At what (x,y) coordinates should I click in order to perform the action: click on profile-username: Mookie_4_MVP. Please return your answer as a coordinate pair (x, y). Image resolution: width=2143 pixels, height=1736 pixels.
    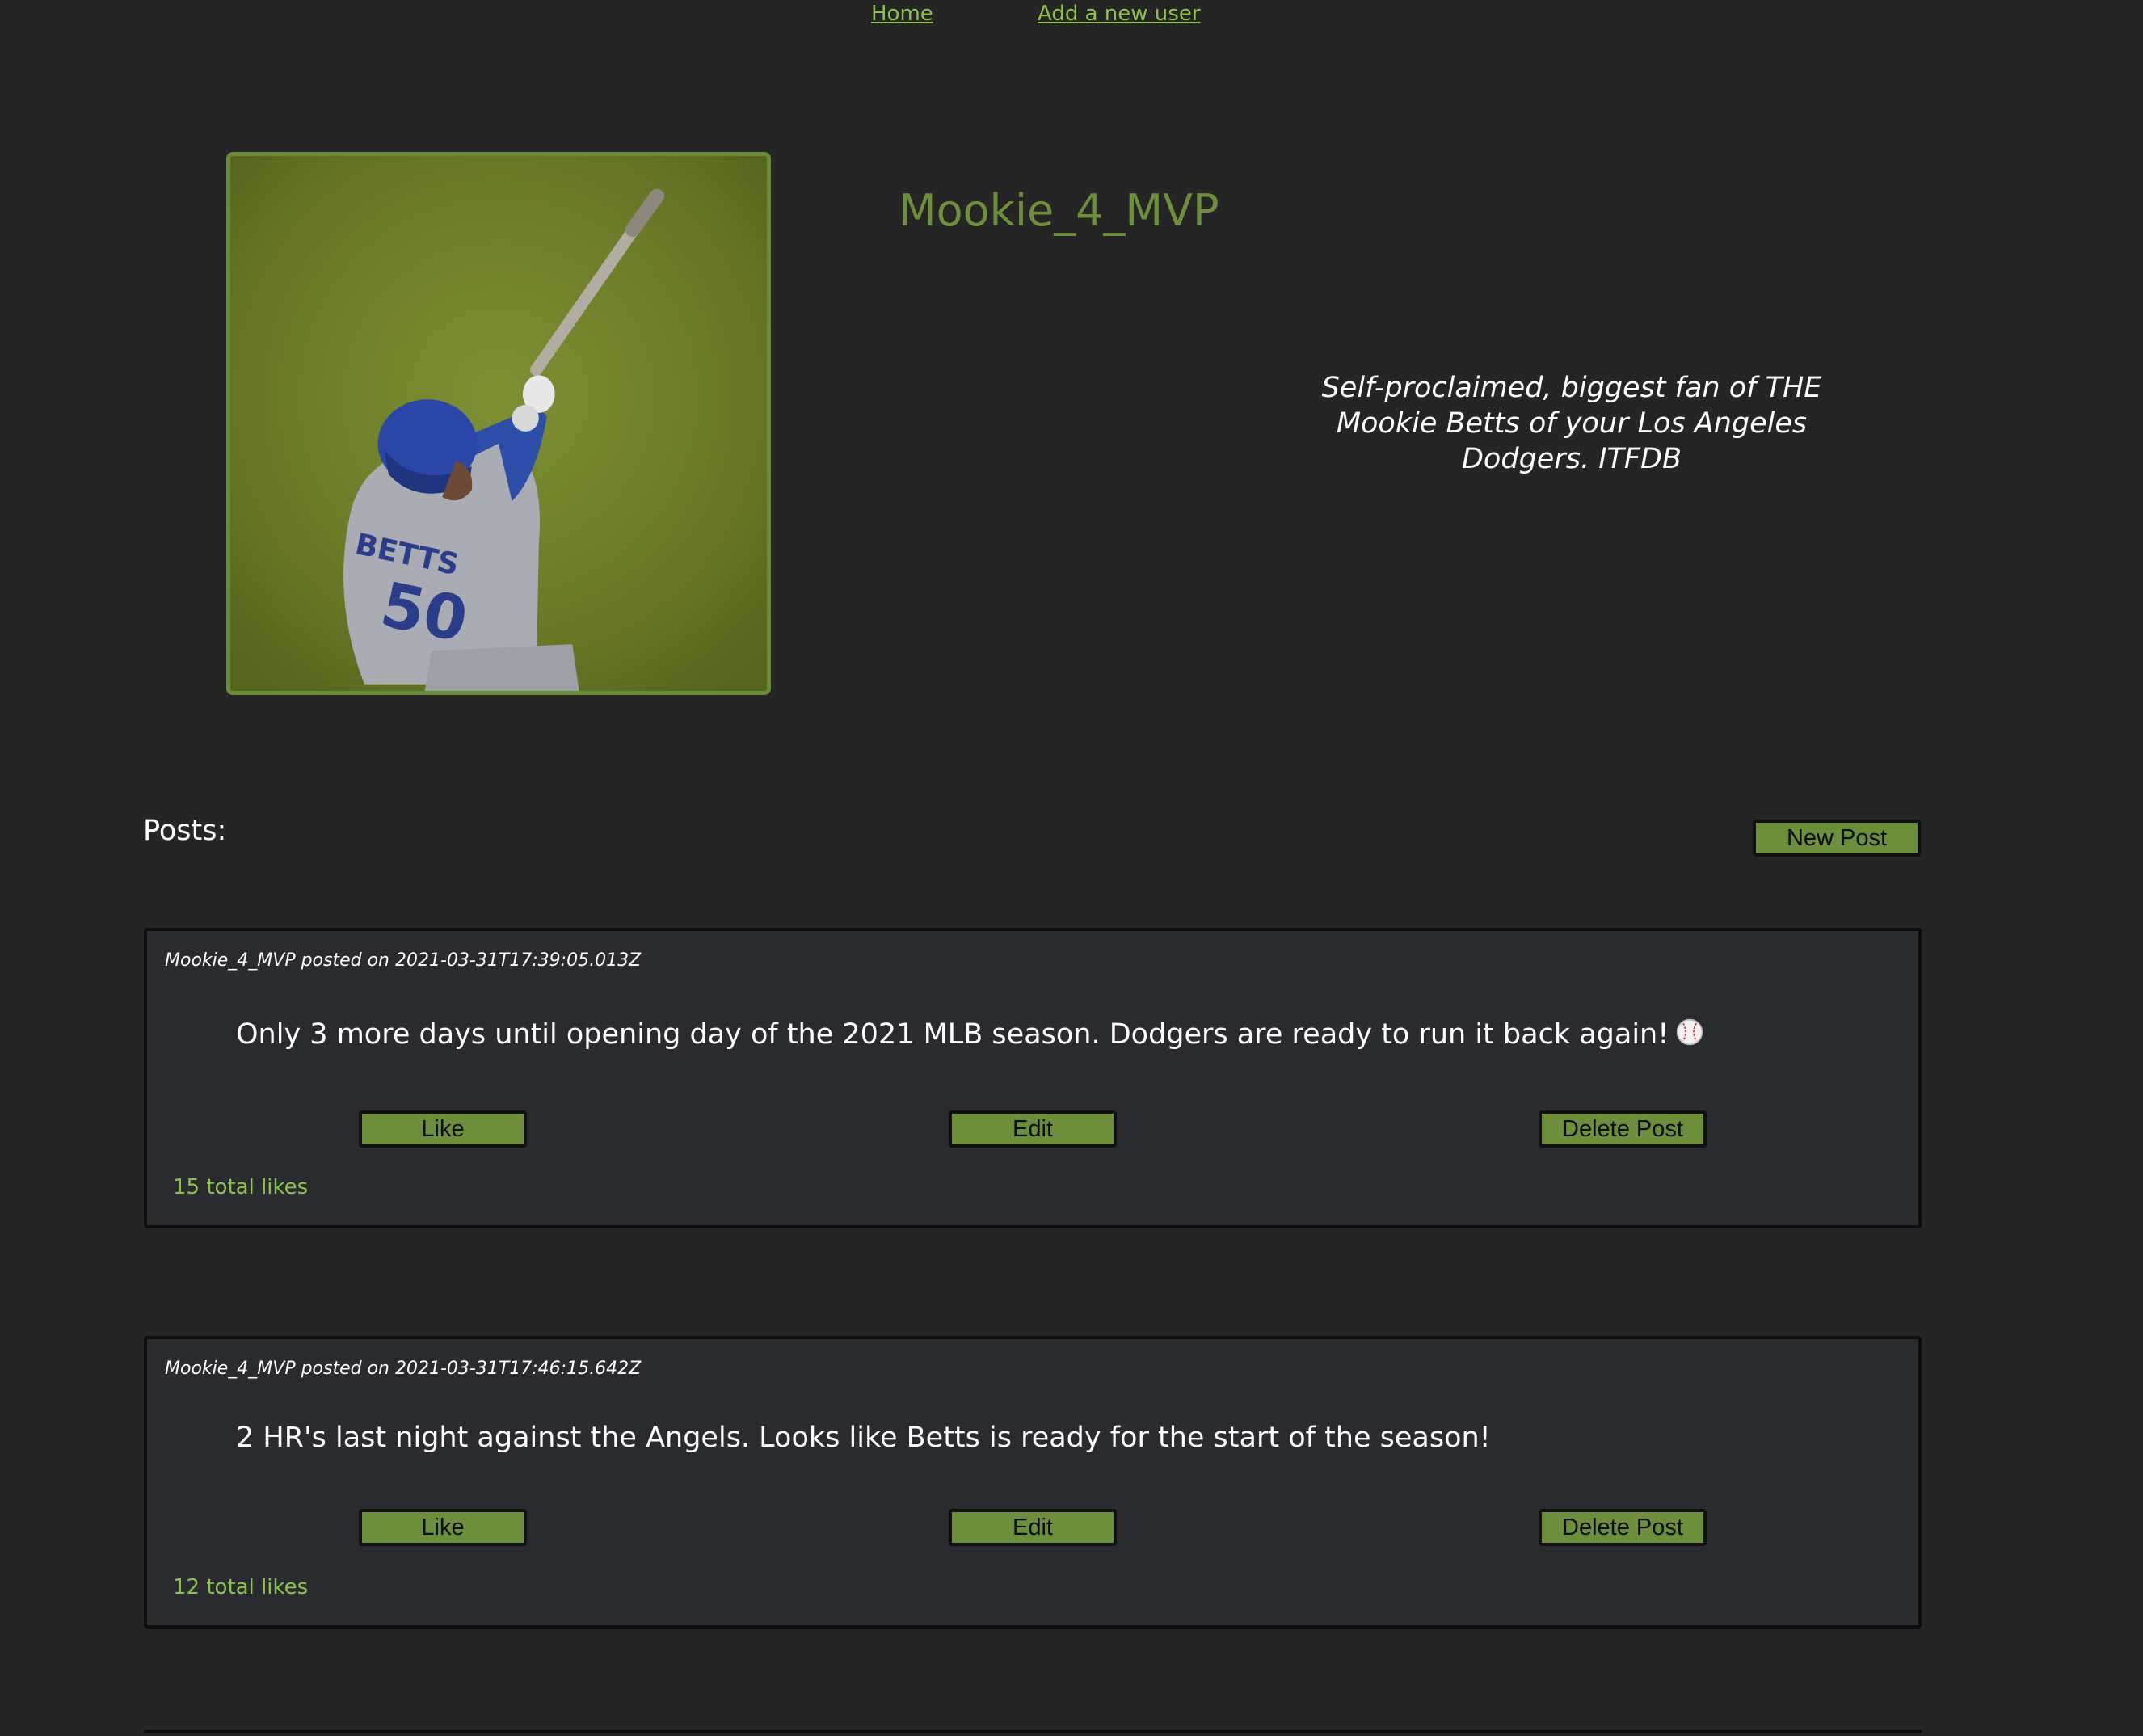
    Looking at the image, I should click on (1059, 210).